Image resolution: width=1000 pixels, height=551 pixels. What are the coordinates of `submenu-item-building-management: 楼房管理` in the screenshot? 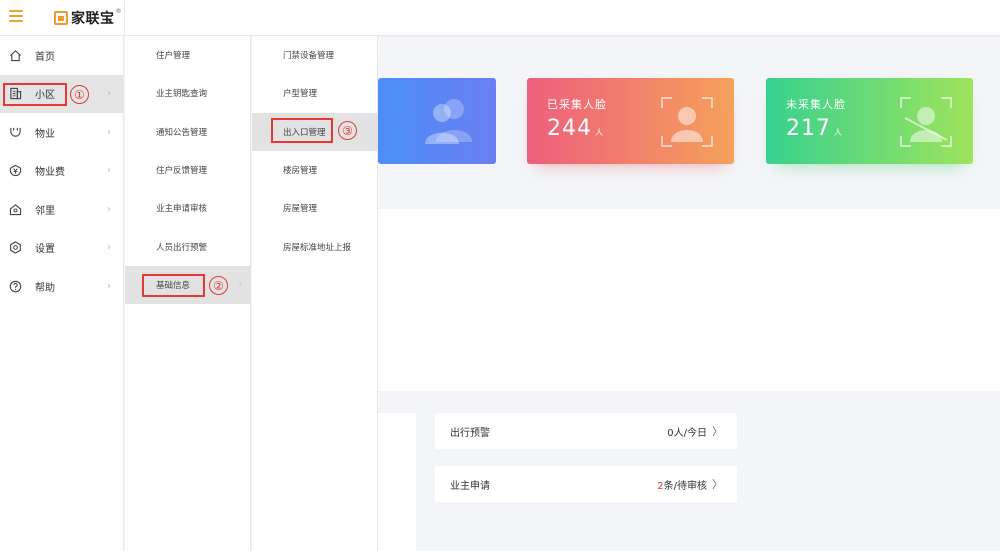 It's located at (314, 170).